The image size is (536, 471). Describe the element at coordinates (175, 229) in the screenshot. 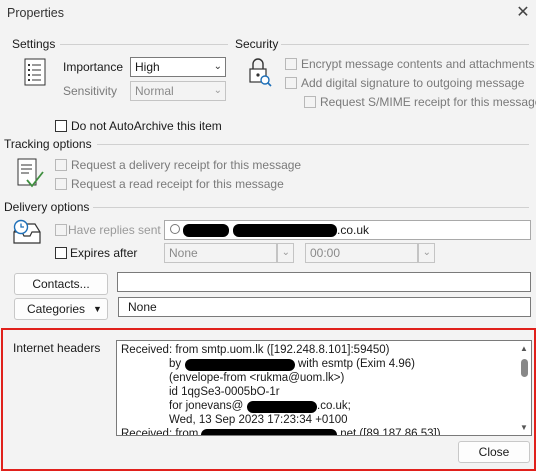

I see `contact-indicator-icon` at that location.